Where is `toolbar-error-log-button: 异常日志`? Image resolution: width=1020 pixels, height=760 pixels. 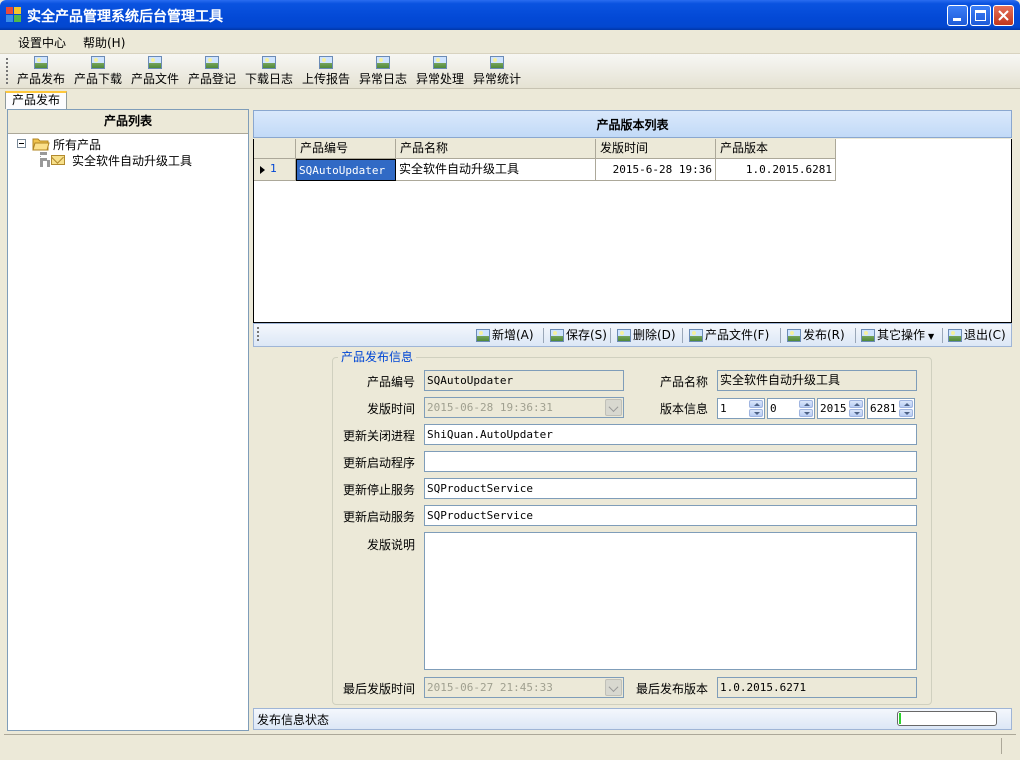 toolbar-error-log-button: 异常日志 is located at coordinates (383, 72).